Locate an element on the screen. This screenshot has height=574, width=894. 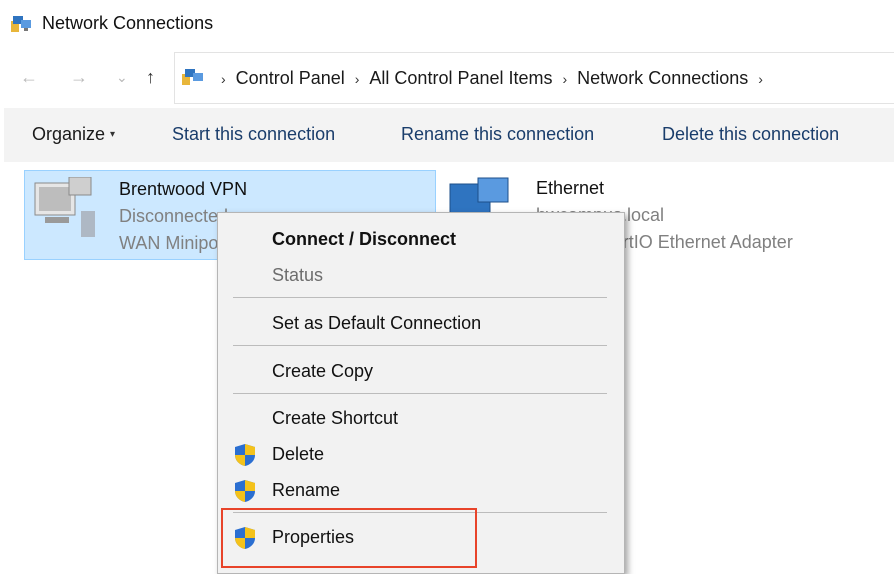
network-connections-icon is located at coordinates (21, 24).